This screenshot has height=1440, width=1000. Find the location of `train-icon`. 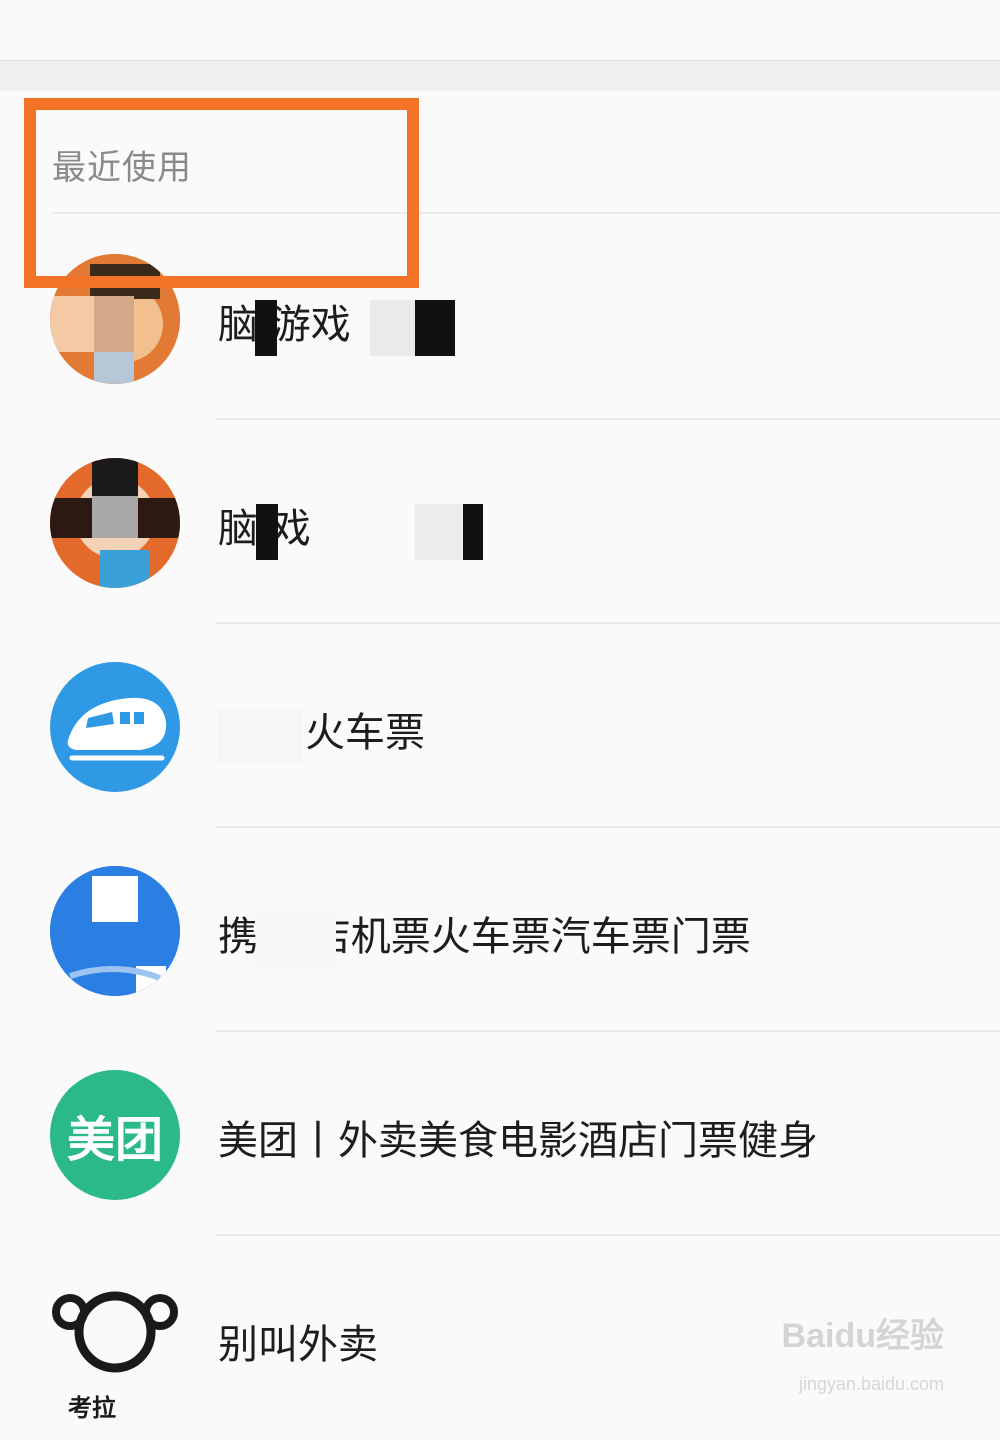

train-icon is located at coordinates (115, 727).